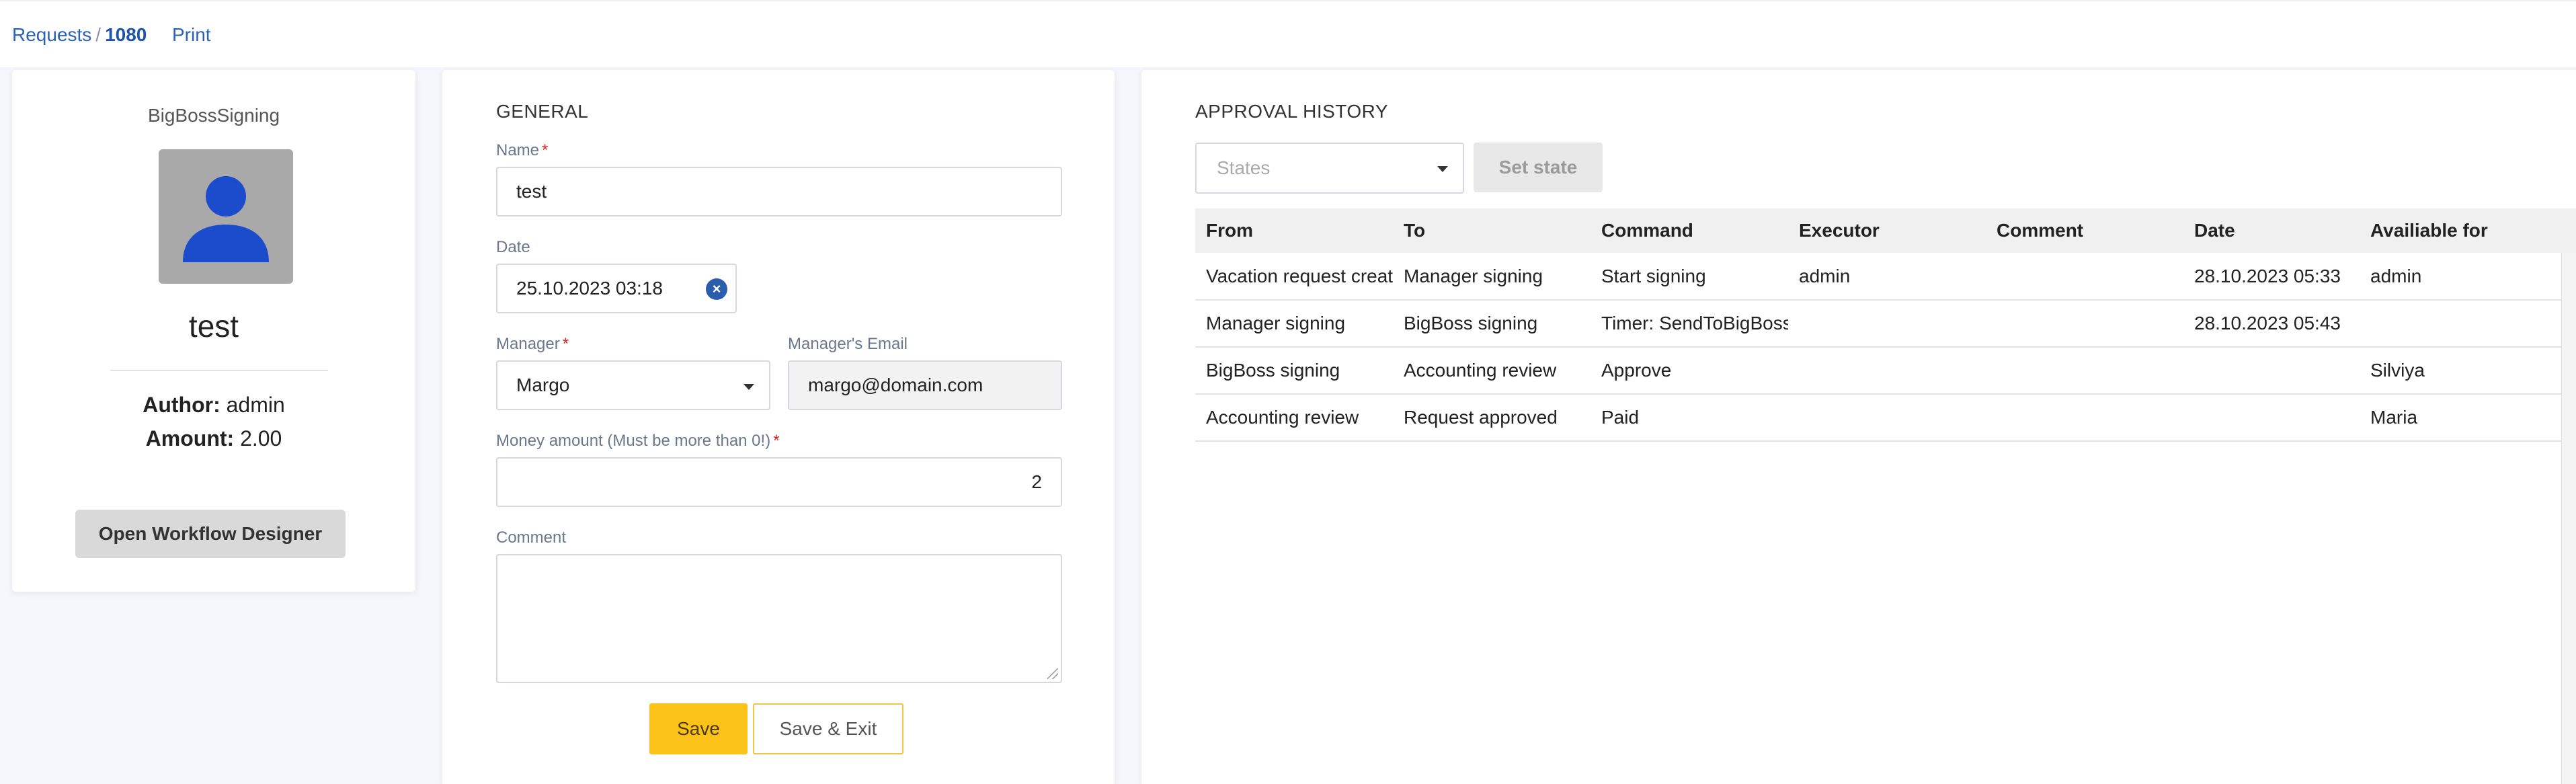 This screenshot has height=784, width=2576. I want to click on breadcrumb-request-id: 1080, so click(126, 34).